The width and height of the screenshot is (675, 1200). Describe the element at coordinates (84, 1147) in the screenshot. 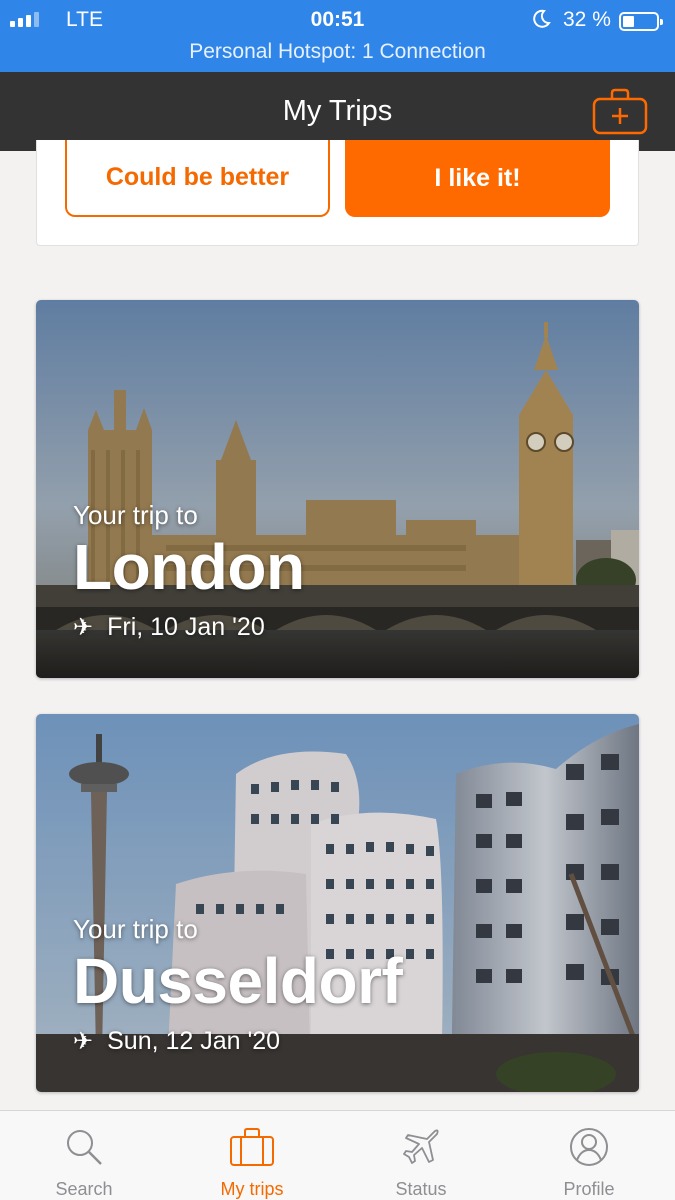

I see `search-icon` at that location.